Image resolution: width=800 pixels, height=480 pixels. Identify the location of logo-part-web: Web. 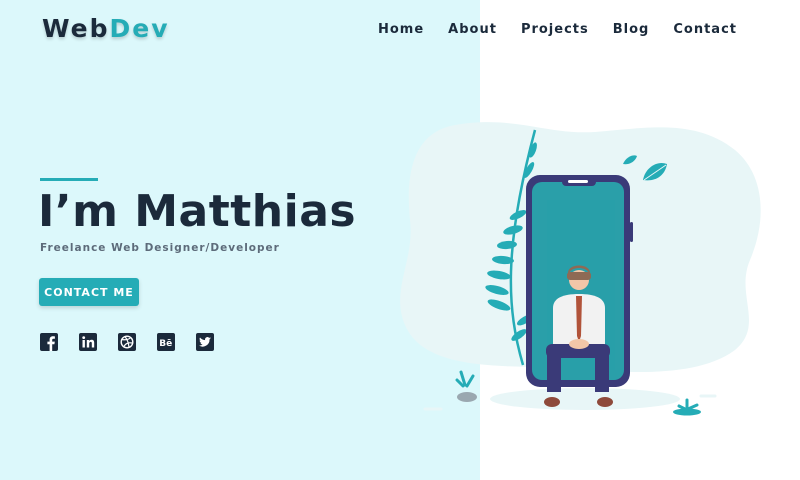
(76, 28).